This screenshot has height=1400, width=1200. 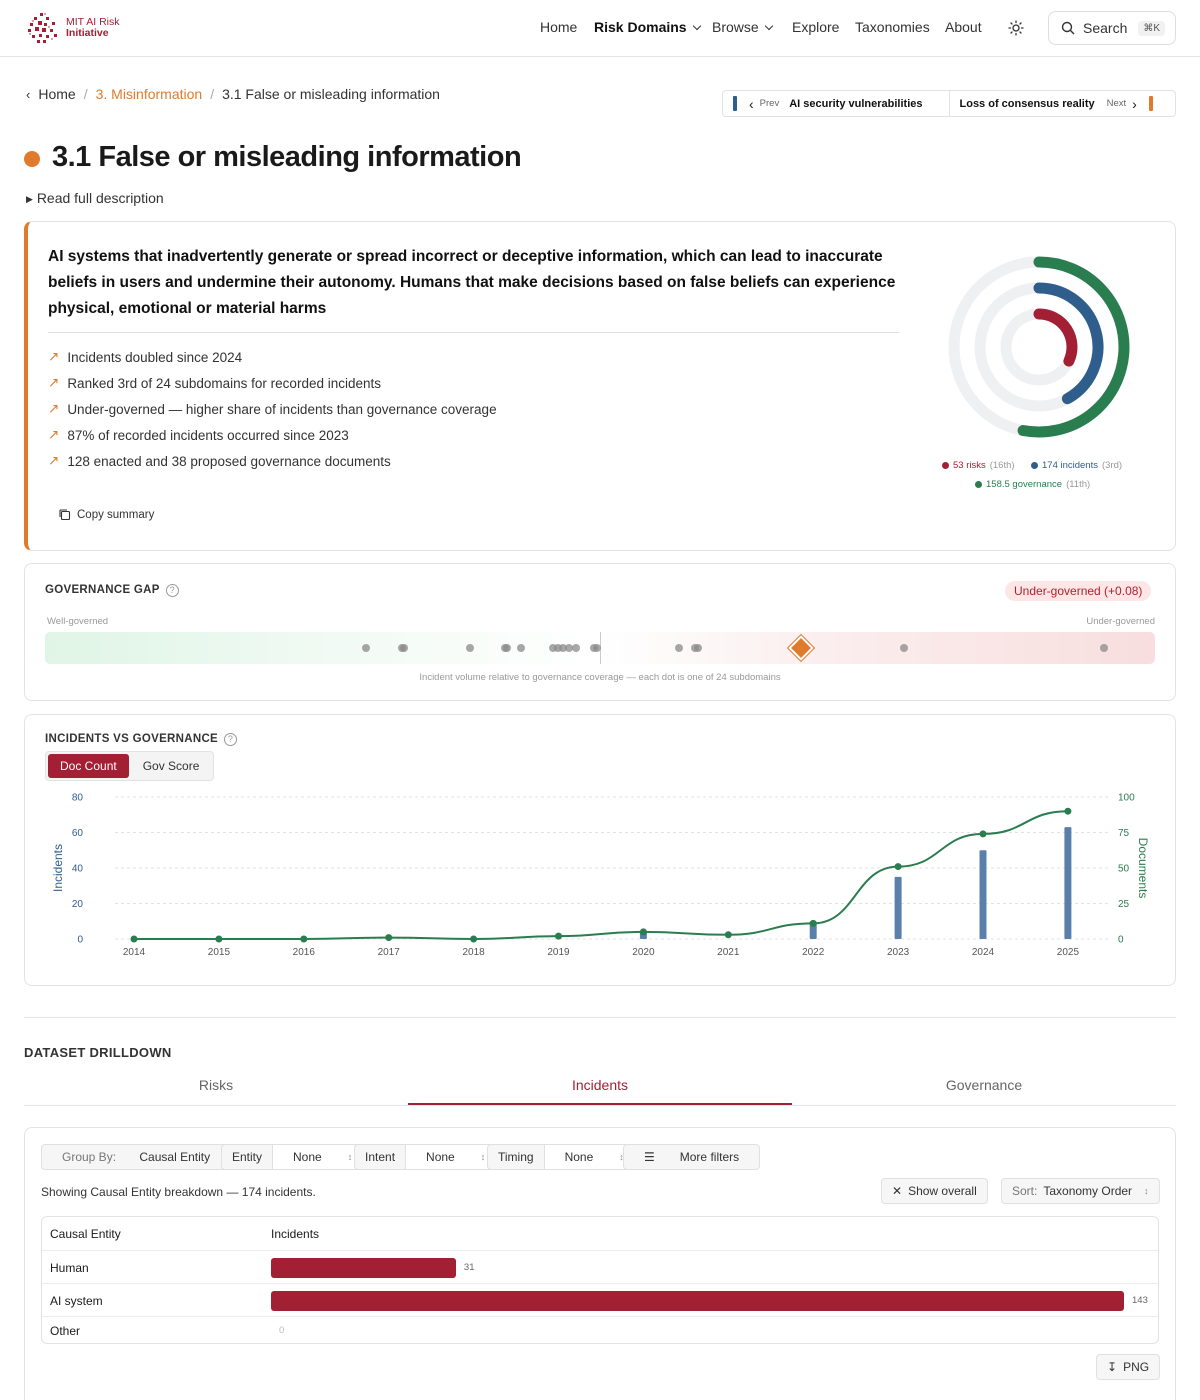 I want to click on entity-filter-label: Entity, so click(x=247, y=1157).